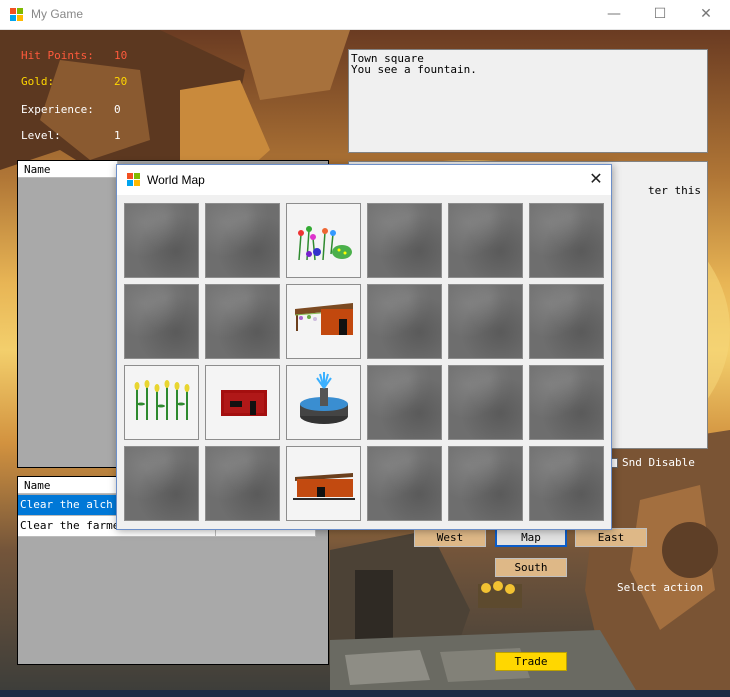 The image size is (730, 697). Describe the element at coordinates (38, 81) in the screenshot. I see `gold-label: Gold:` at that location.